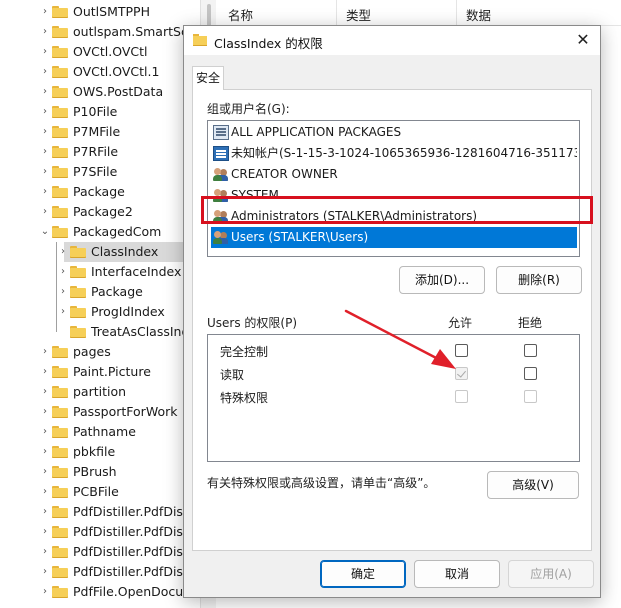 This screenshot has width=621, height=608. I want to click on tree-item-label: P10File, so click(95, 111).